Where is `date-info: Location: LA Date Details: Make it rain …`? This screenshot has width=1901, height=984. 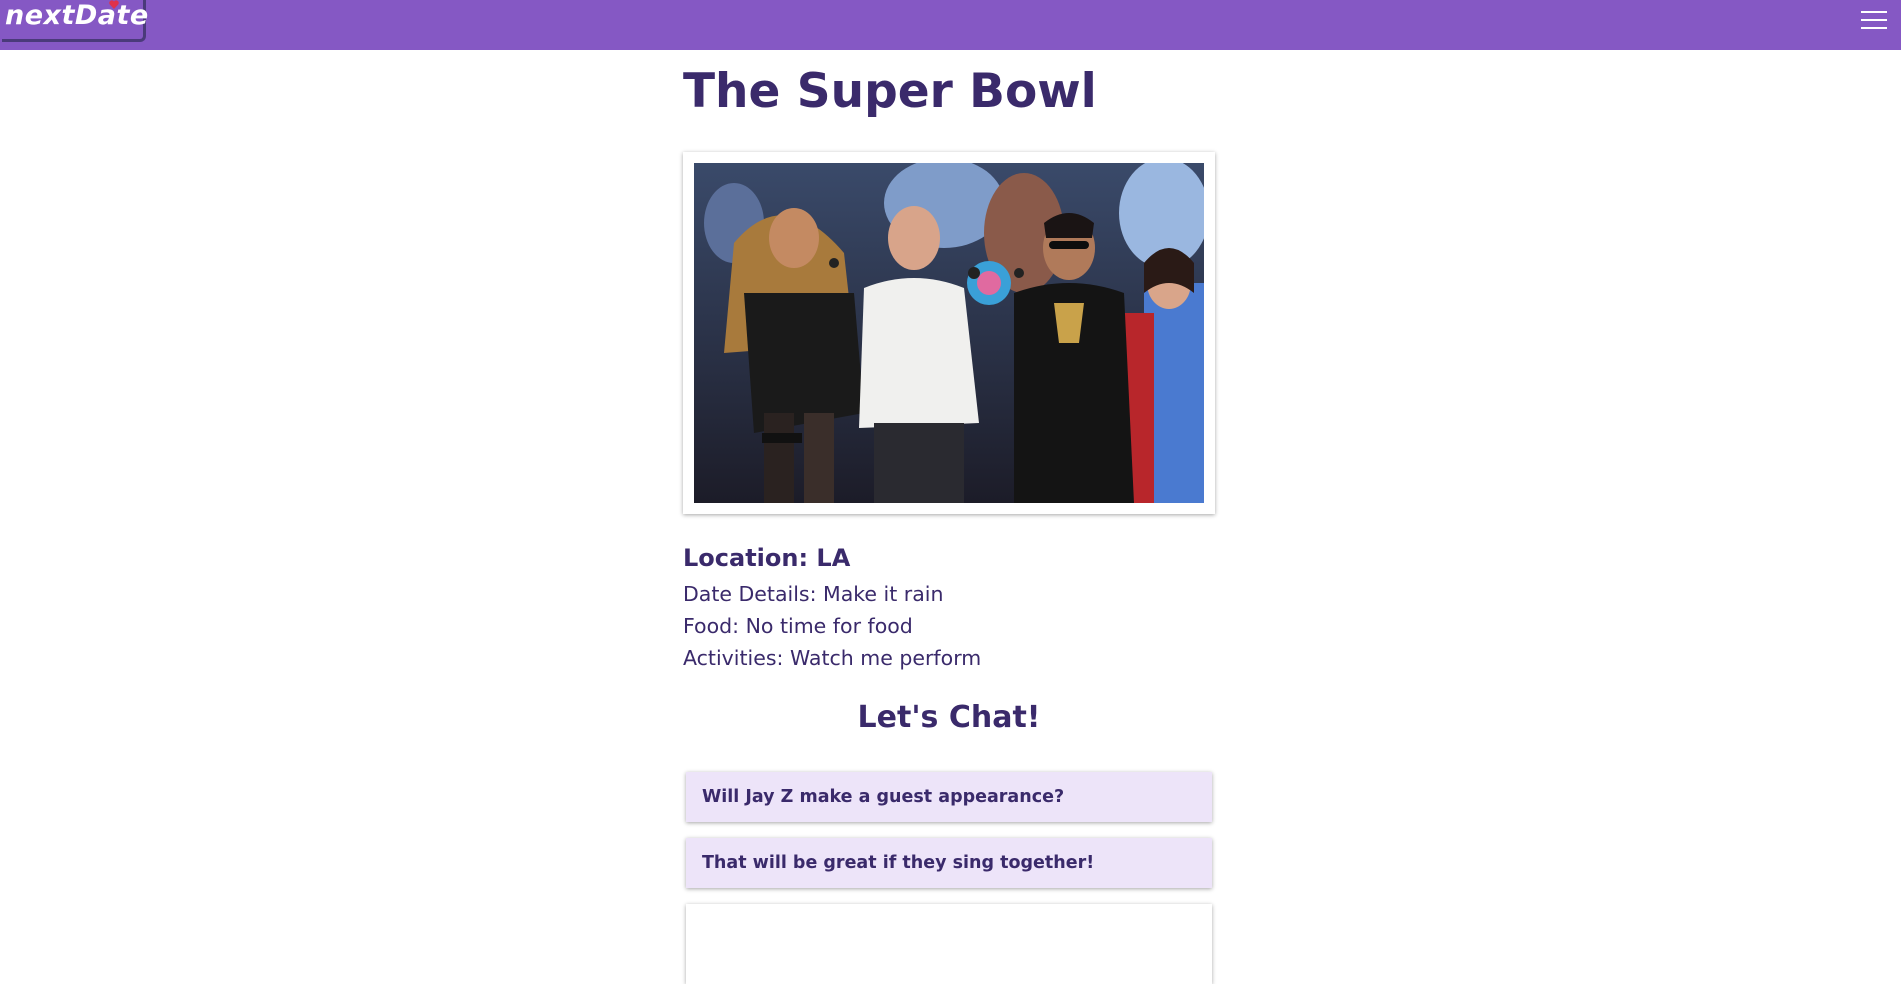 date-info: Location: LA Date Details: Make it rain … is located at coordinates (832, 609).